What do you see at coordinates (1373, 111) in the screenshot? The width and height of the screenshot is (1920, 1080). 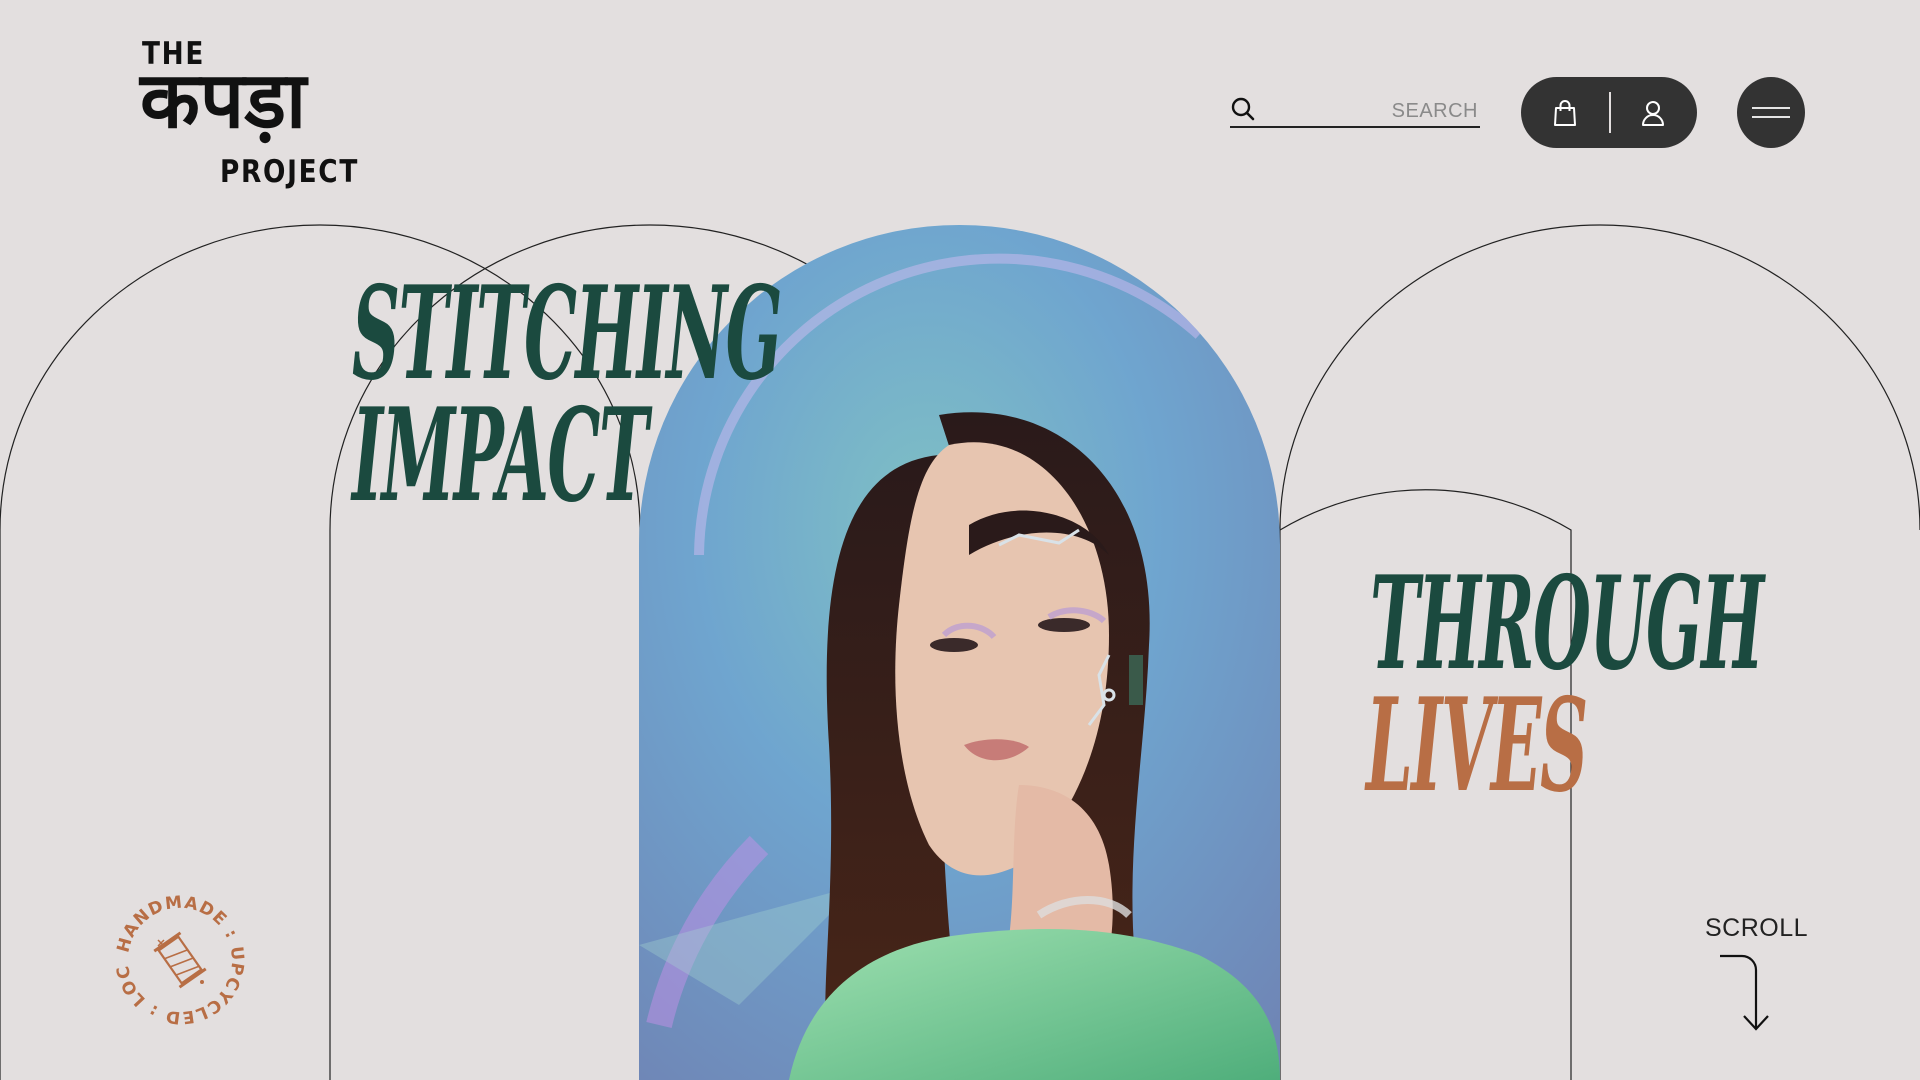 I see `search-input` at bounding box center [1373, 111].